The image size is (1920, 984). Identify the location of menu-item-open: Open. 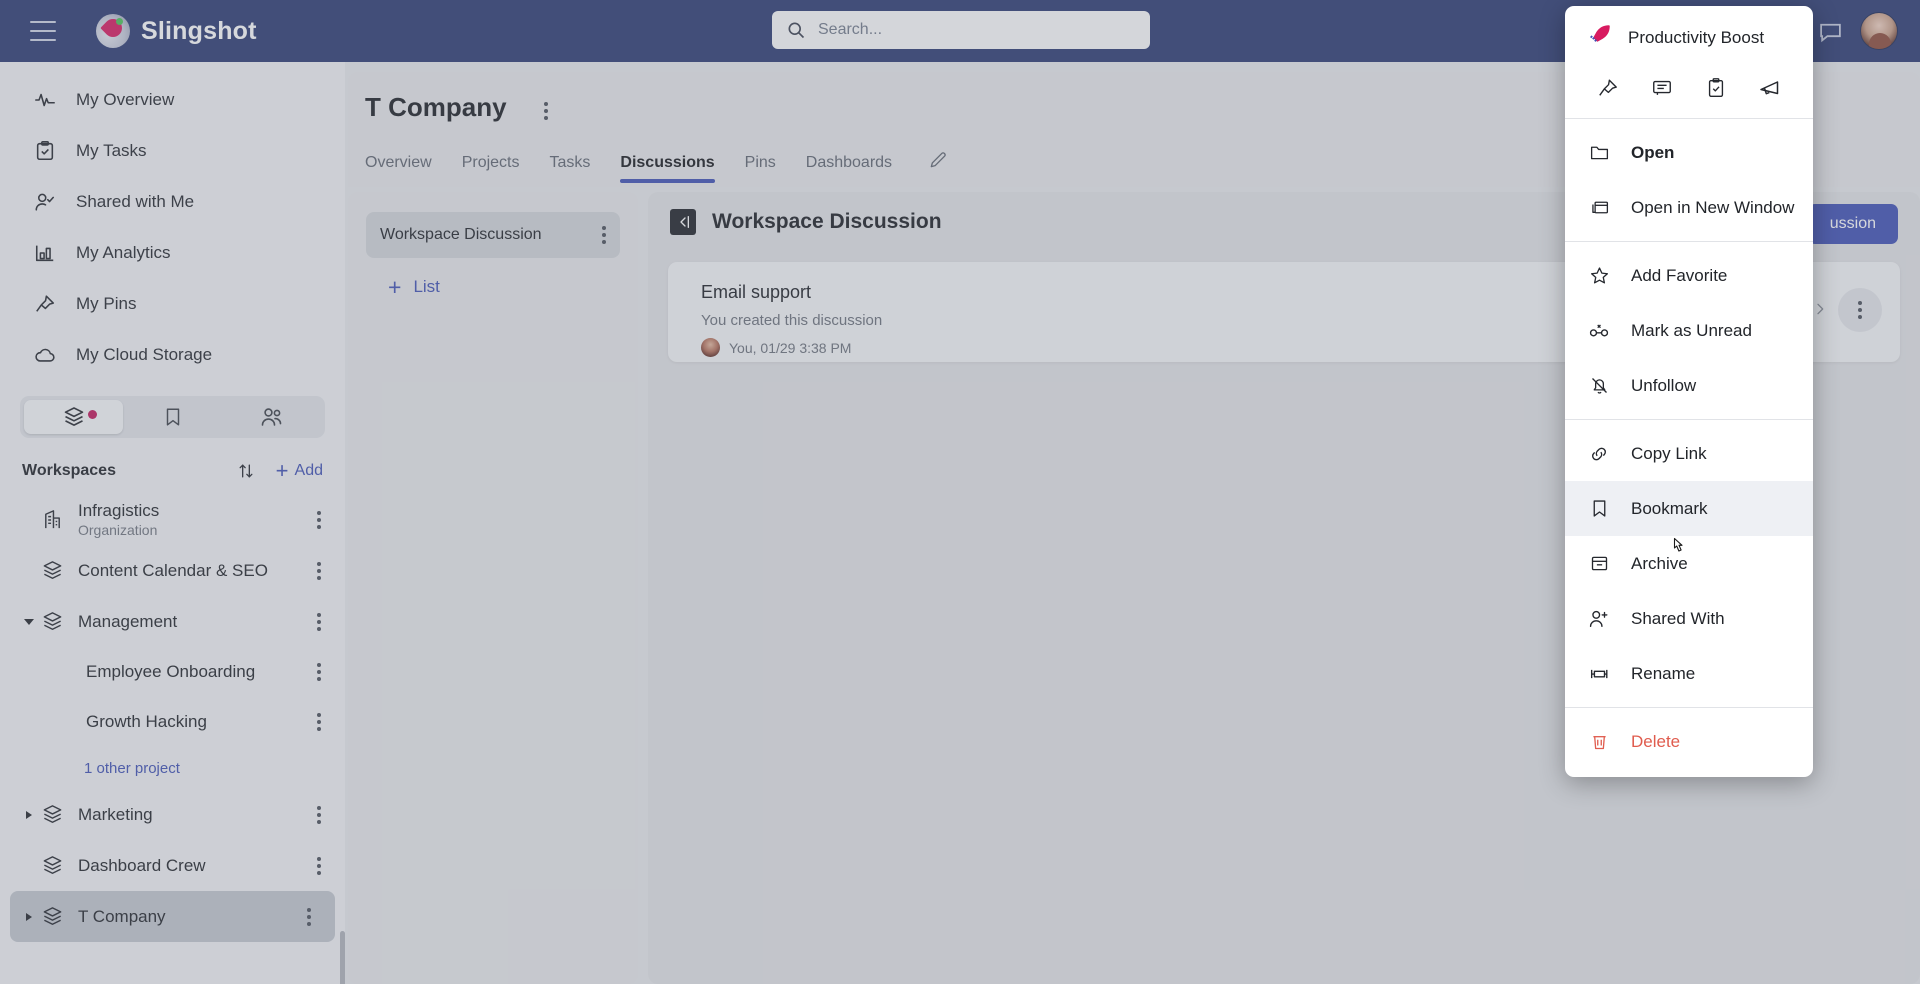
(1689, 152).